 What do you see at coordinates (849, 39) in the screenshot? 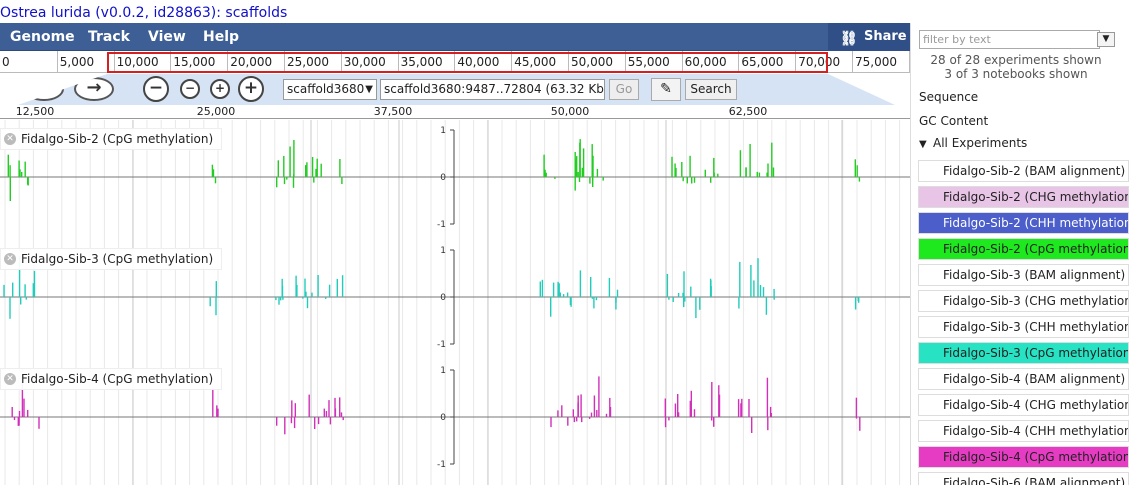
I see `link-icon: ⛓` at bounding box center [849, 39].